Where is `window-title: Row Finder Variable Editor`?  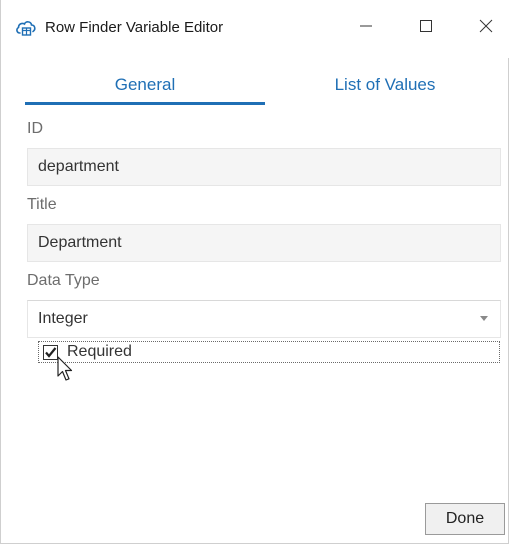
window-title: Row Finder Variable Editor is located at coordinates (134, 27).